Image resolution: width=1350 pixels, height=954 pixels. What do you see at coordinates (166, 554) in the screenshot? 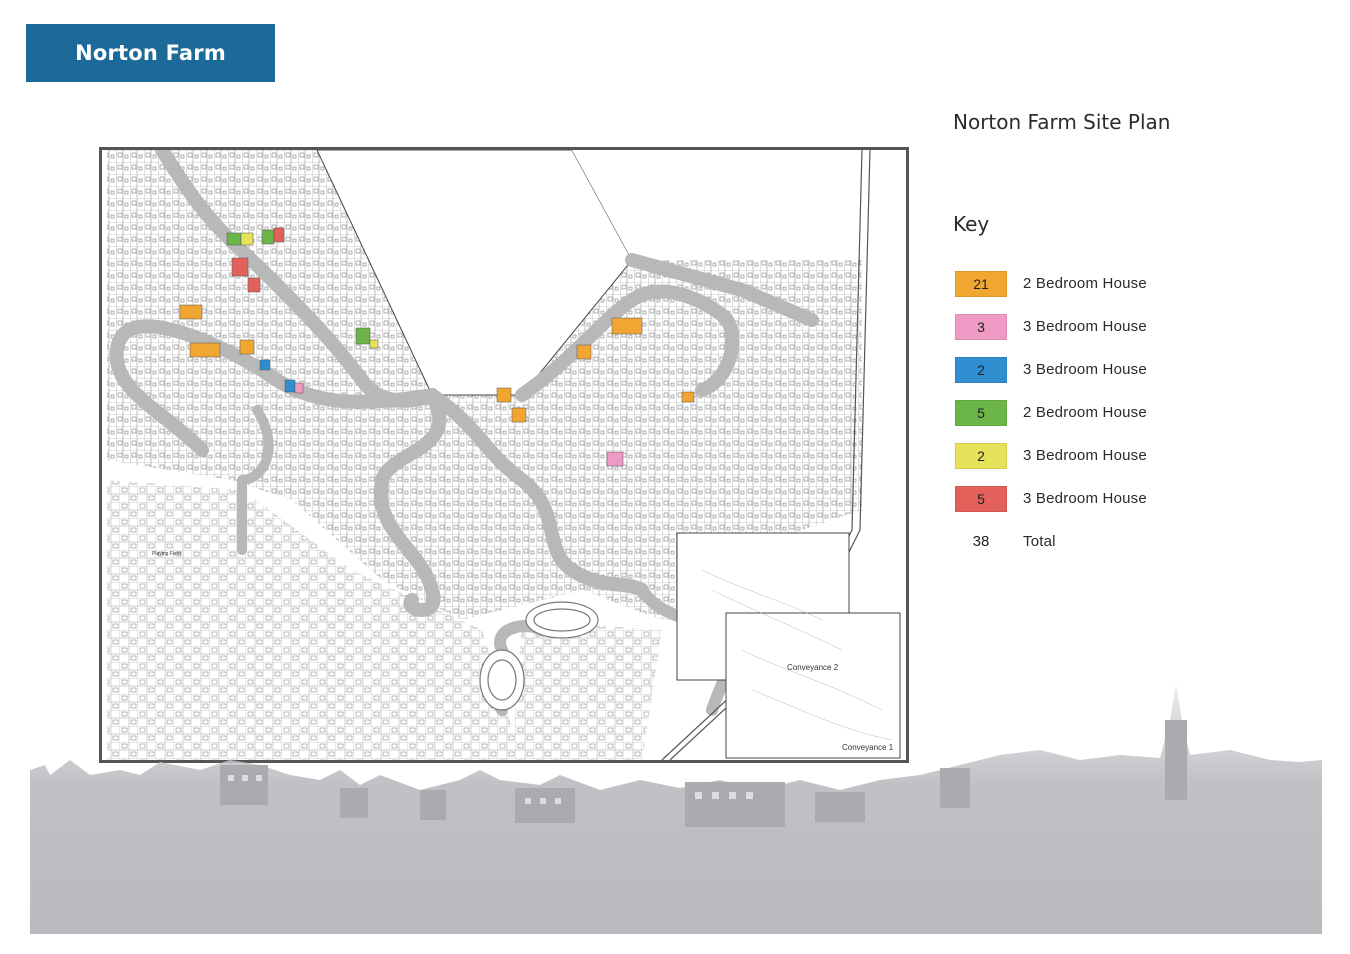
I see `playing-field-label: Playing Field` at bounding box center [166, 554].